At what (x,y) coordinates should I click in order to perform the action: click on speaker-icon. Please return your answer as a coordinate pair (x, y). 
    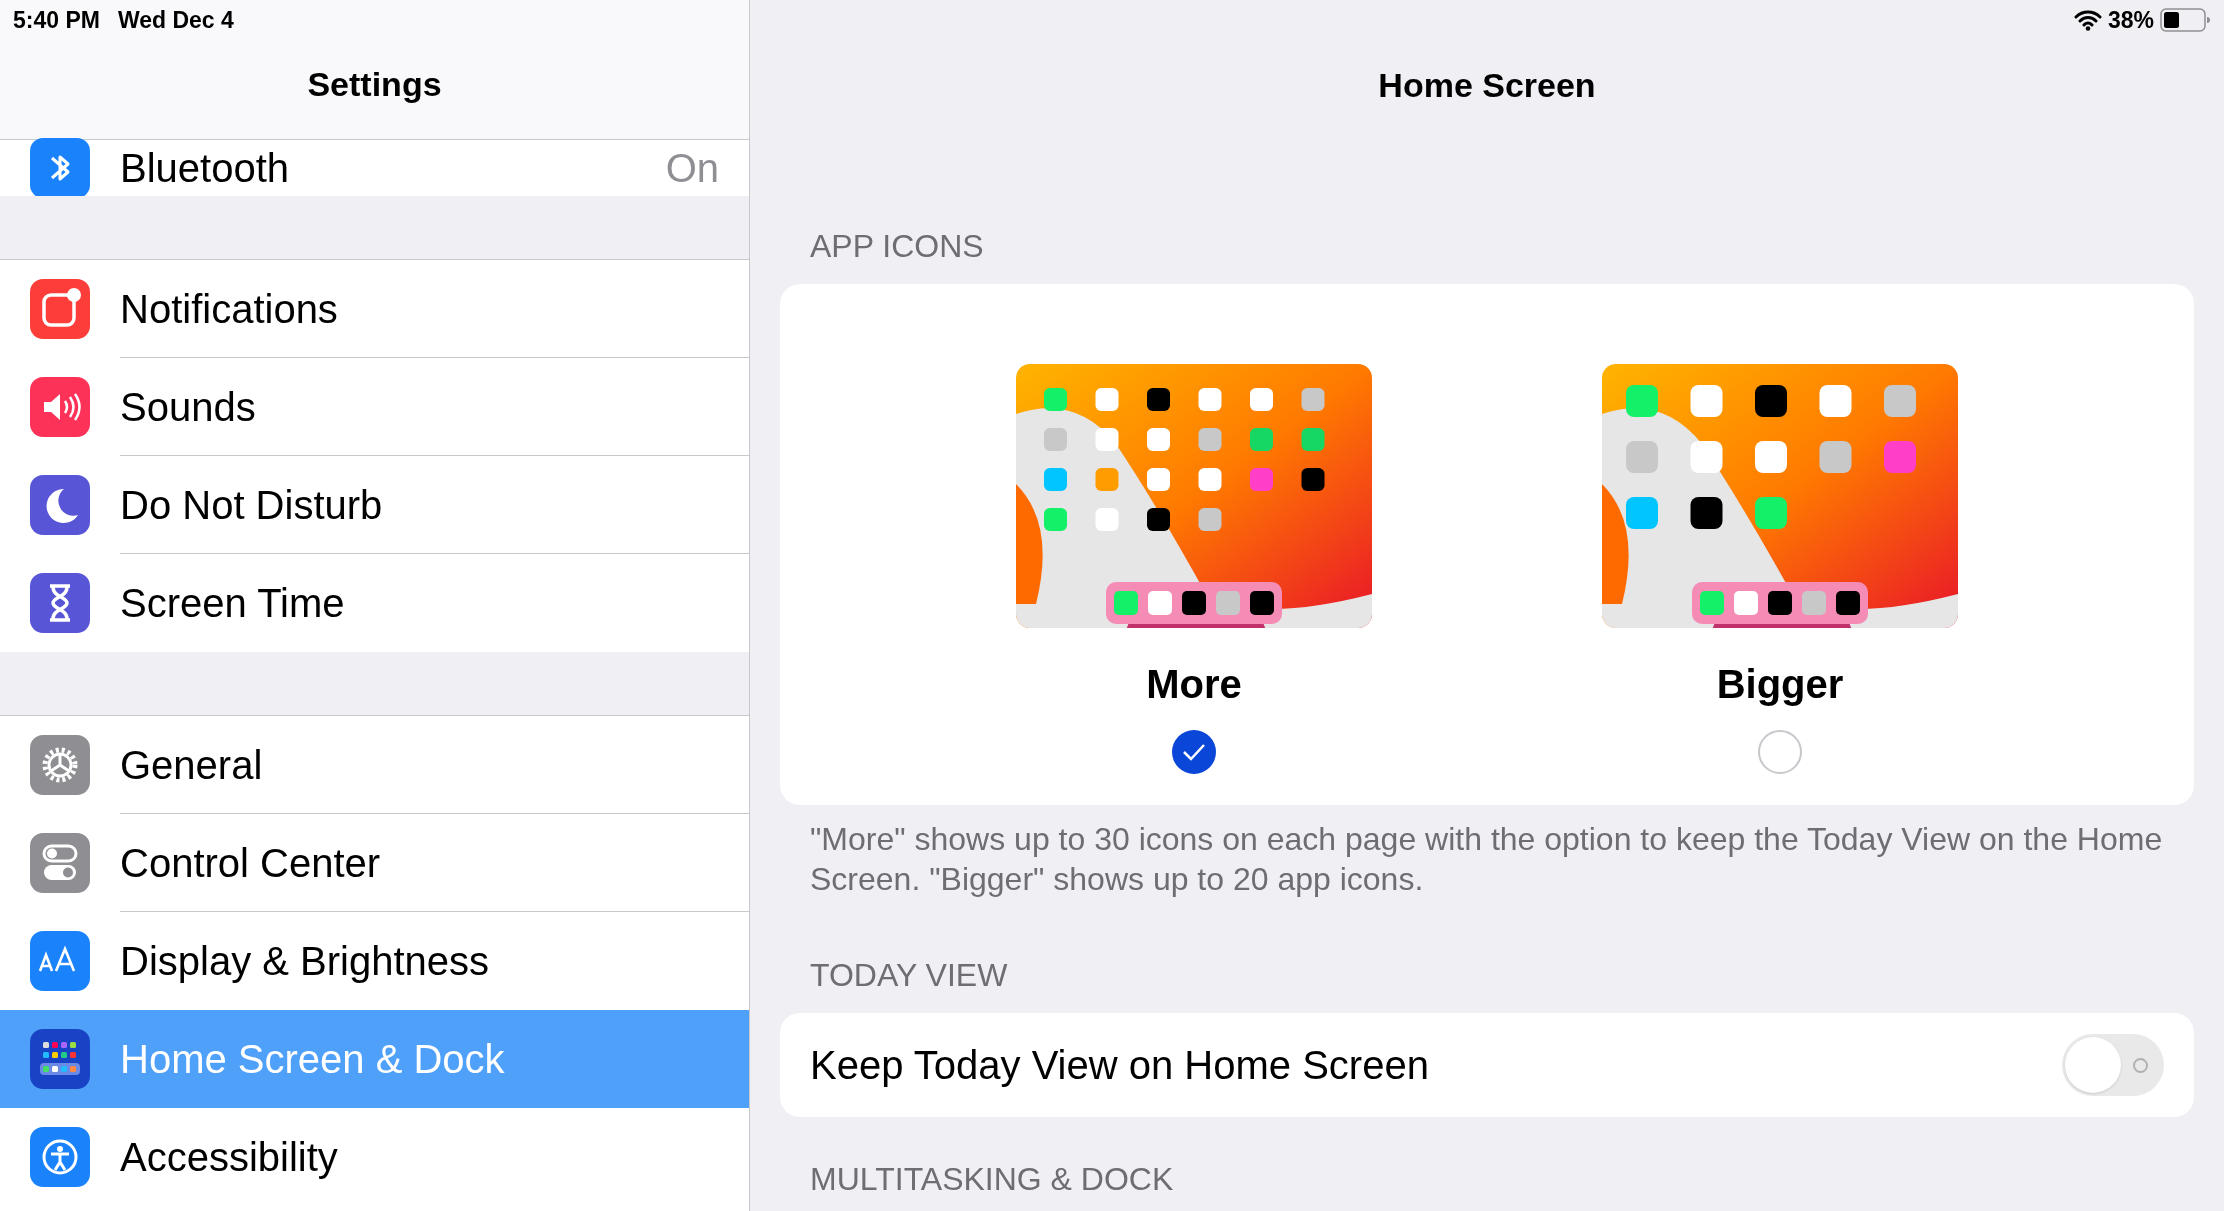
    Looking at the image, I should click on (60, 407).